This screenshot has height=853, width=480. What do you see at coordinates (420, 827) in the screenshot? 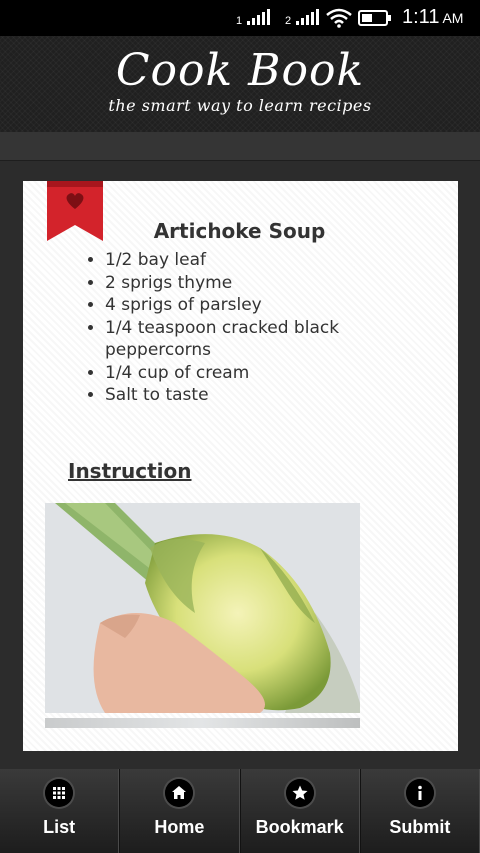
I see `nav-submit-label: Submit` at bounding box center [420, 827].